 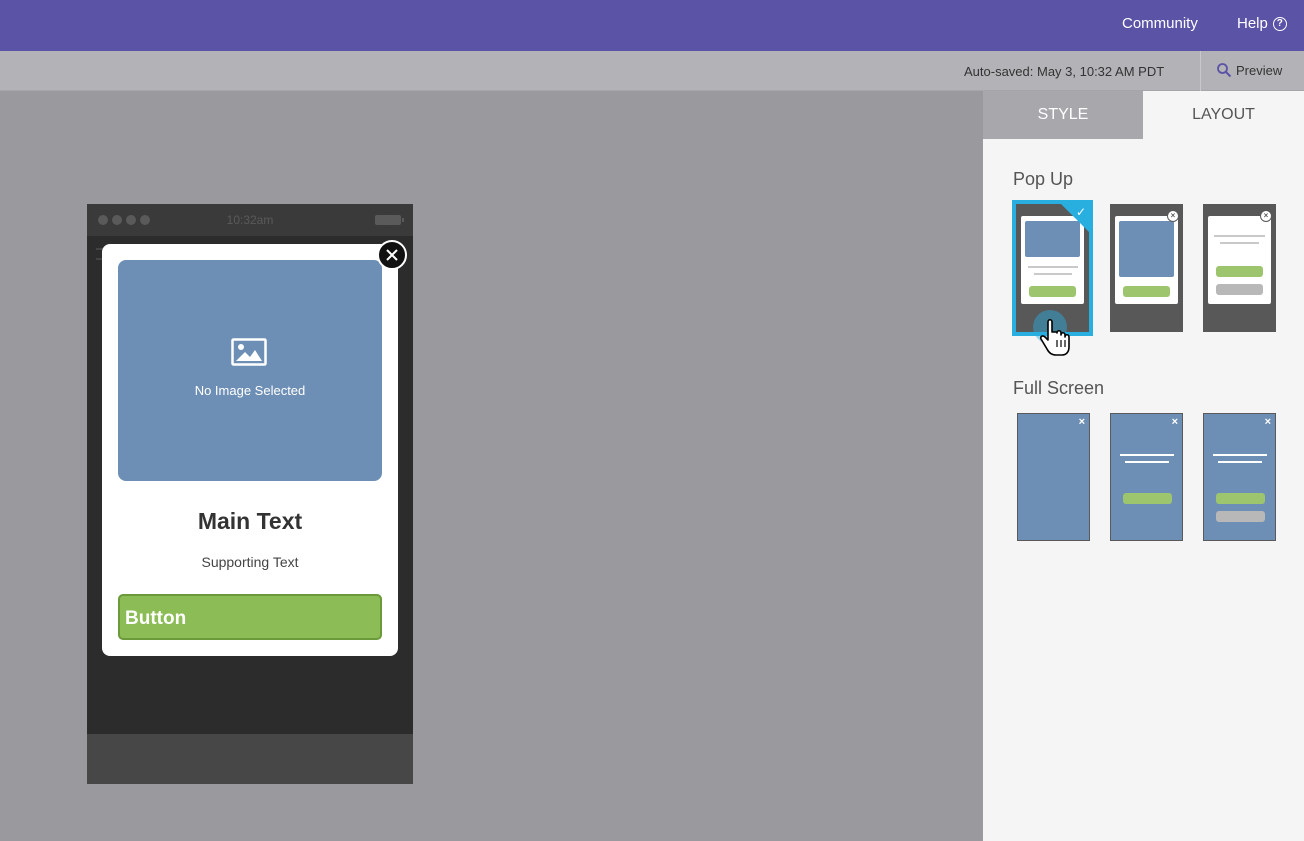 What do you see at coordinates (1279, 23) in the screenshot?
I see `help-circle-icon: ?` at bounding box center [1279, 23].